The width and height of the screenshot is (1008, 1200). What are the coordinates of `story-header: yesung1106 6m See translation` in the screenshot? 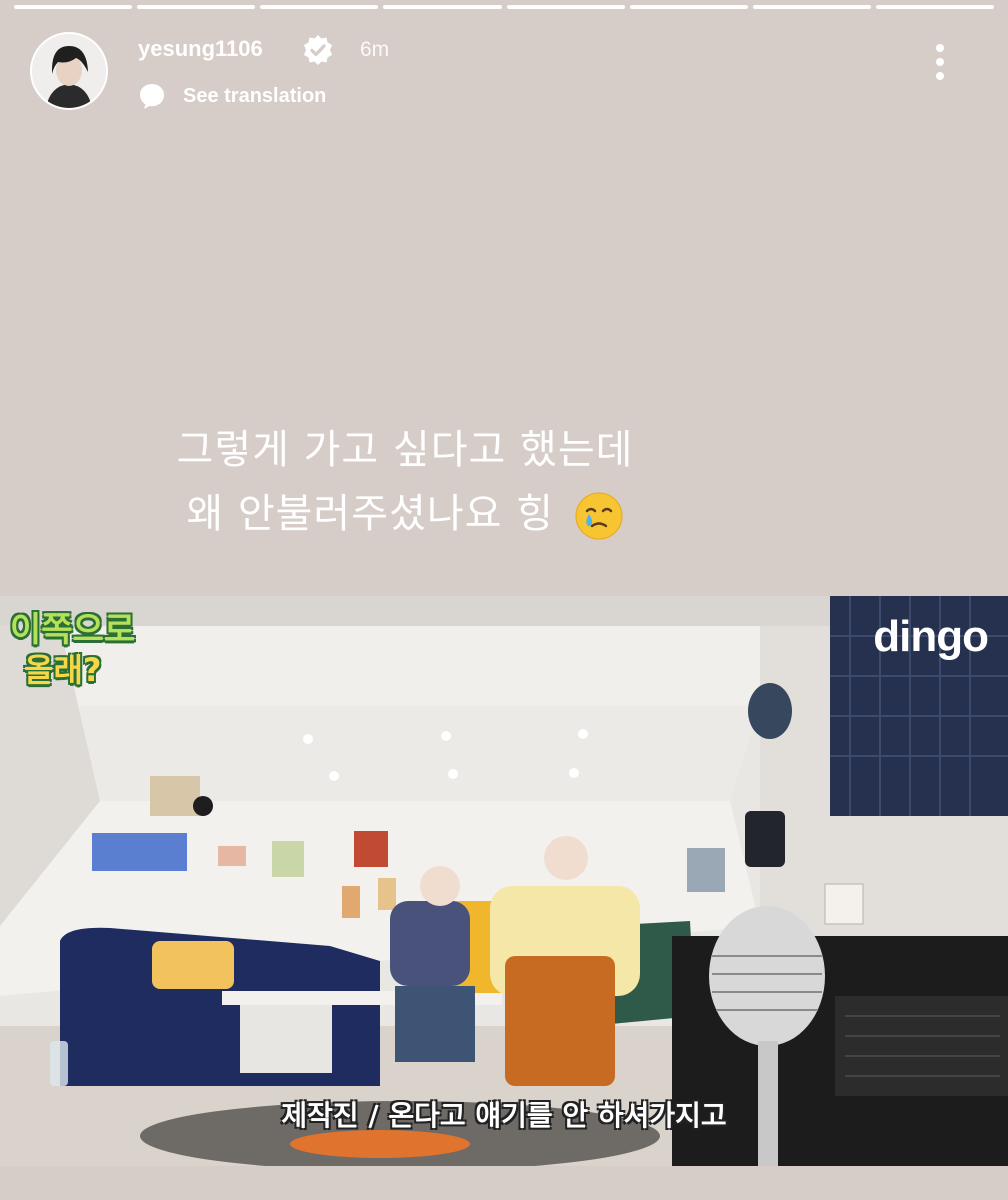 It's located at (509, 71).